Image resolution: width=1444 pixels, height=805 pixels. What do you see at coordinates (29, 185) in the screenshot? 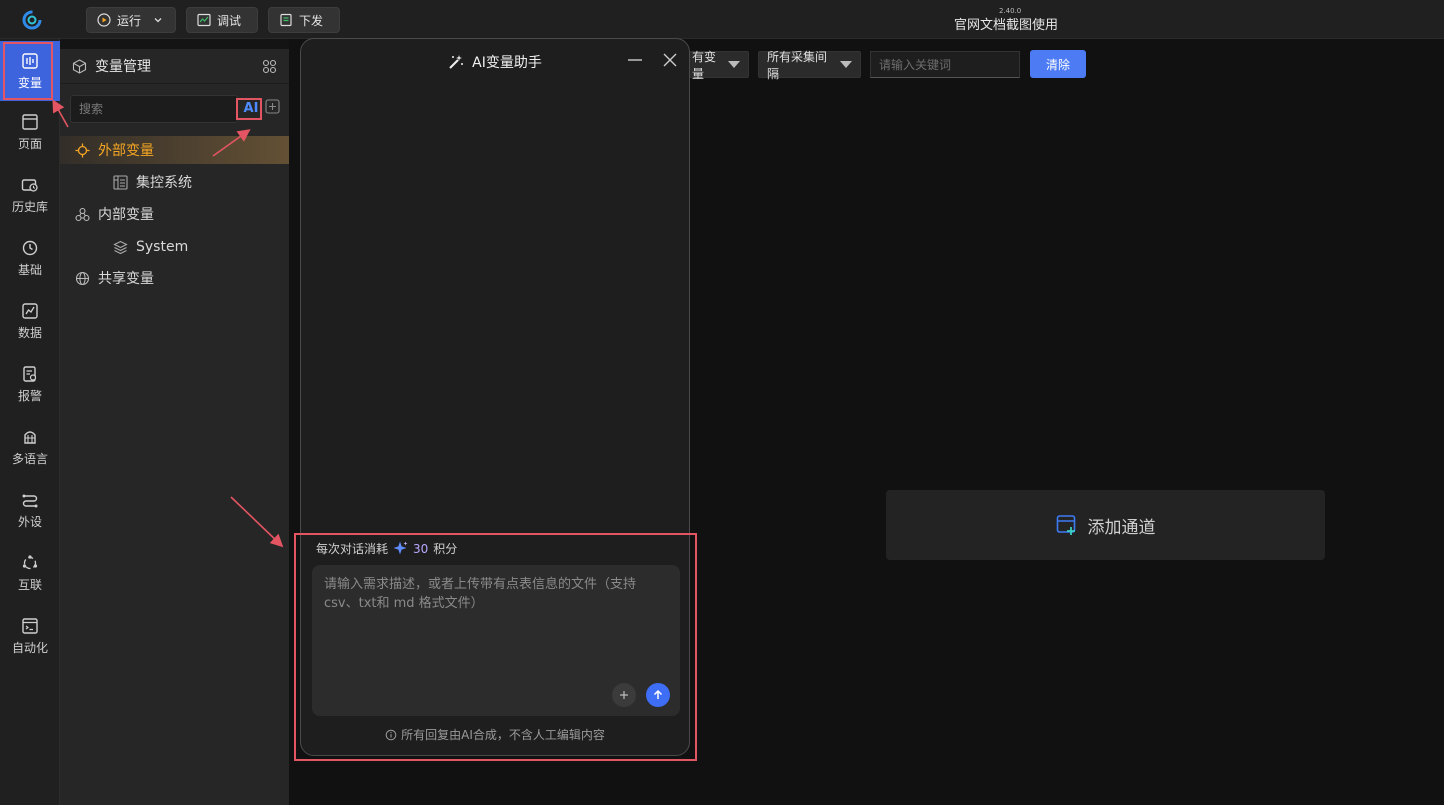
I see `history-icon` at bounding box center [29, 185].